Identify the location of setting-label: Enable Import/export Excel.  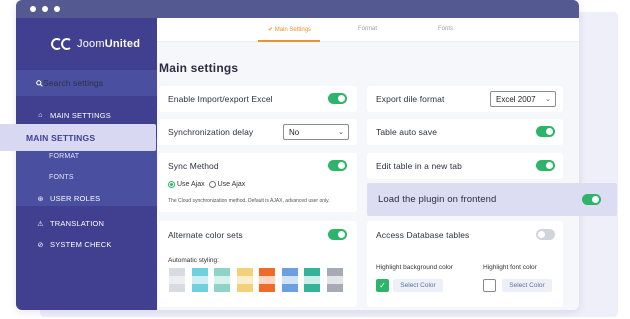
(220, 99).